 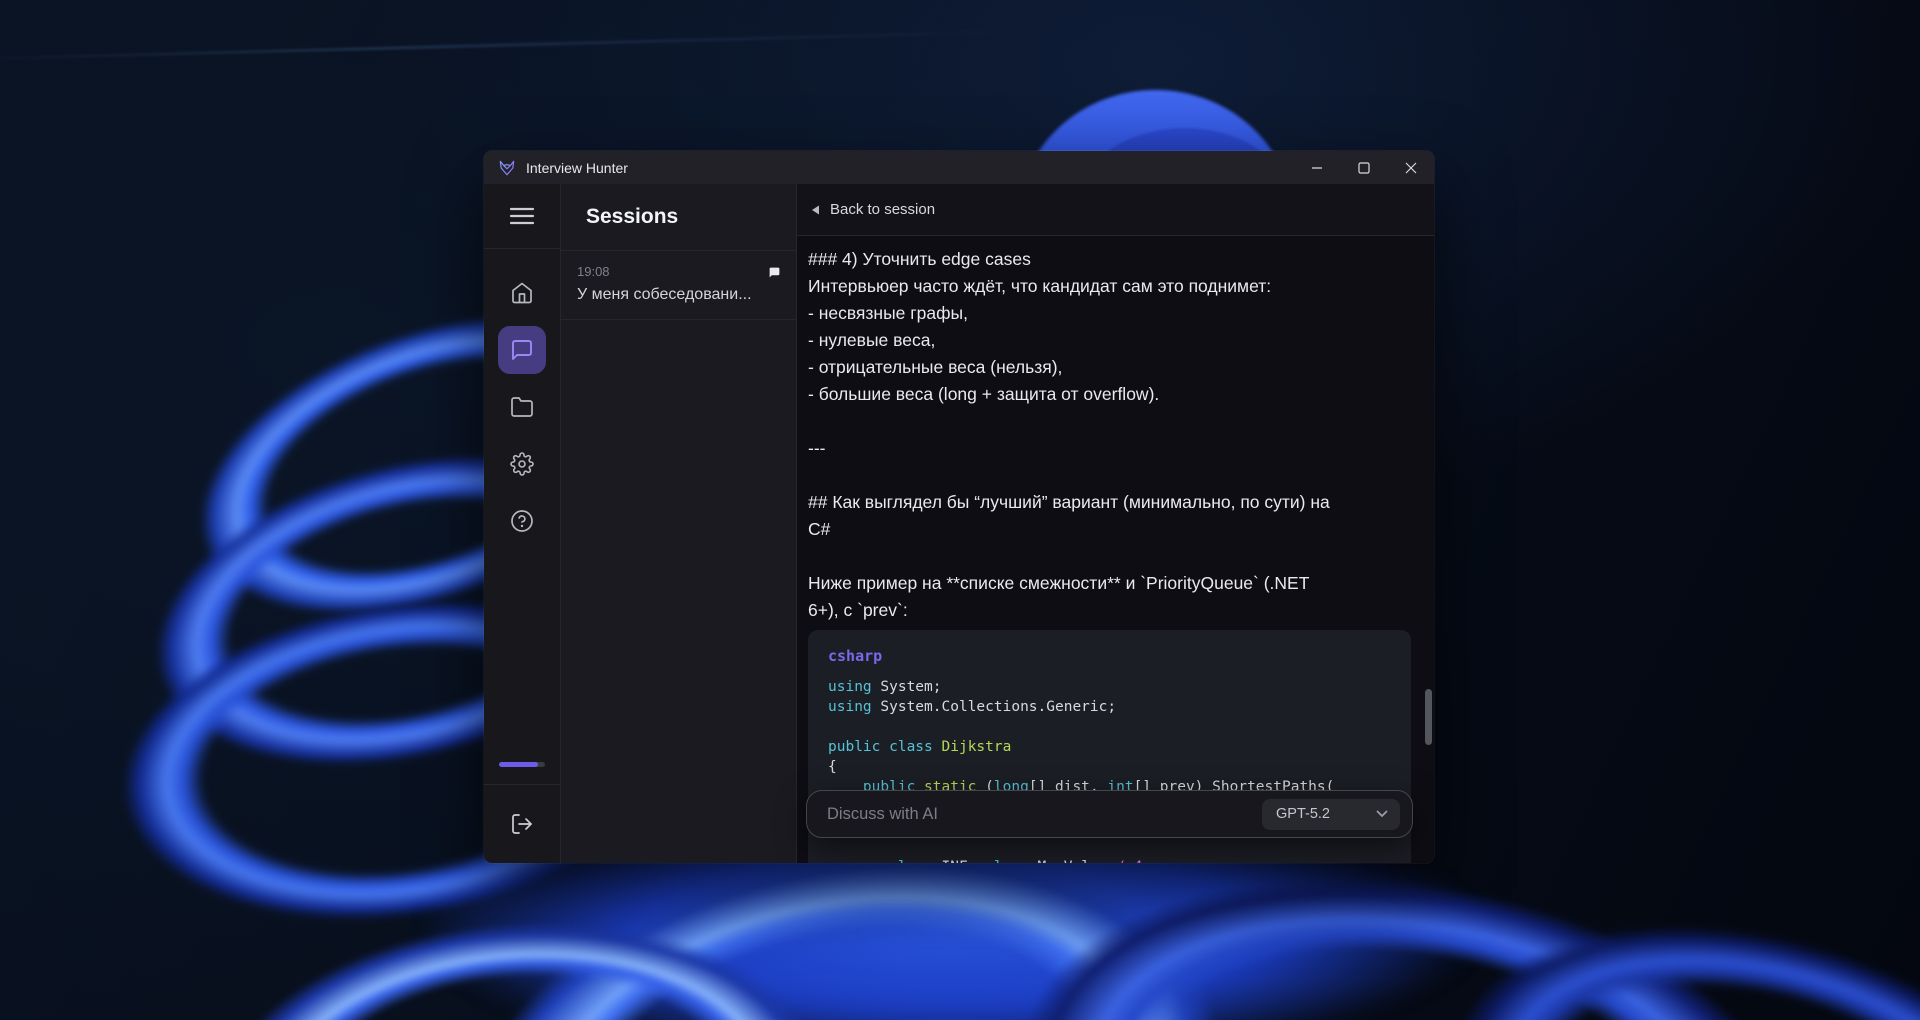 What do you see at coordinates (1382, 814) in the screenshot?
I see `chevron-down-icon` at bounding box center [1382, 814].